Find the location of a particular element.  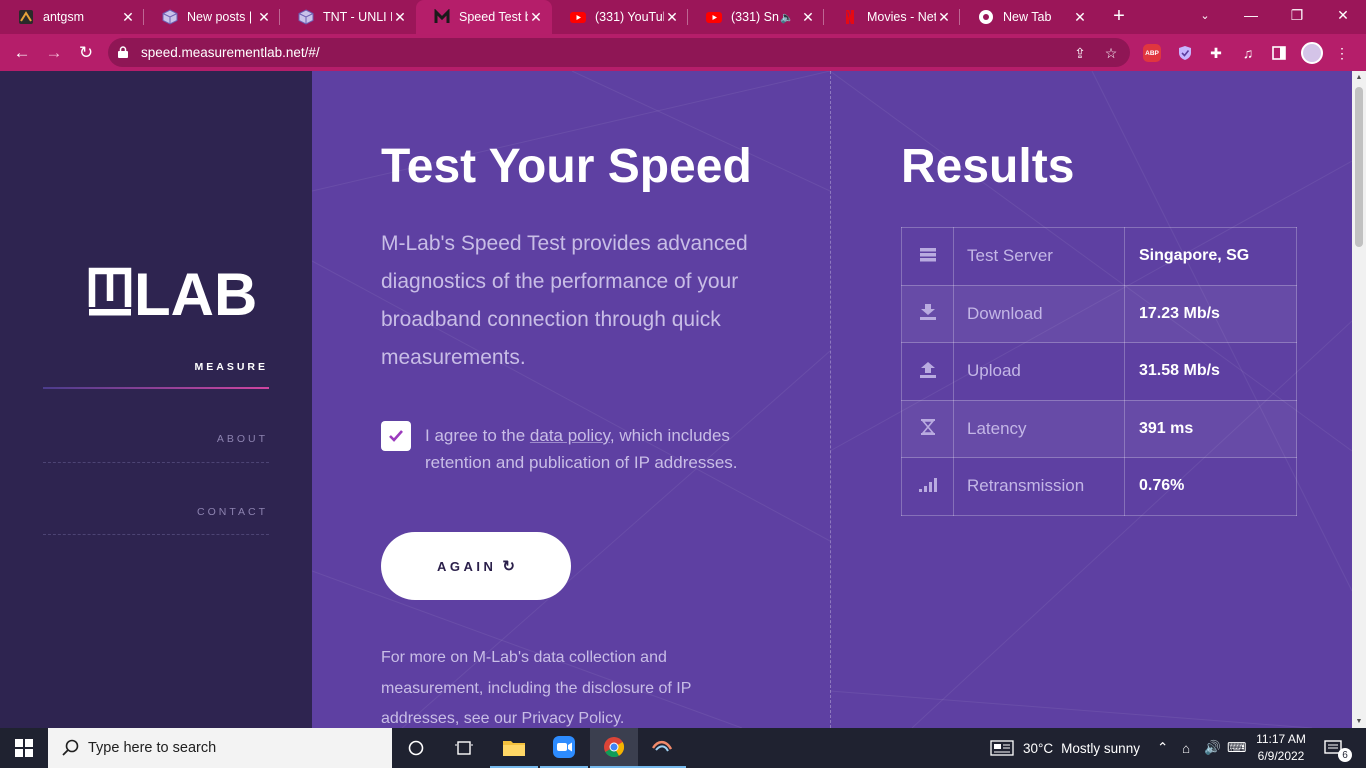

nav-active-indicator is located at coordinates (156, 388).